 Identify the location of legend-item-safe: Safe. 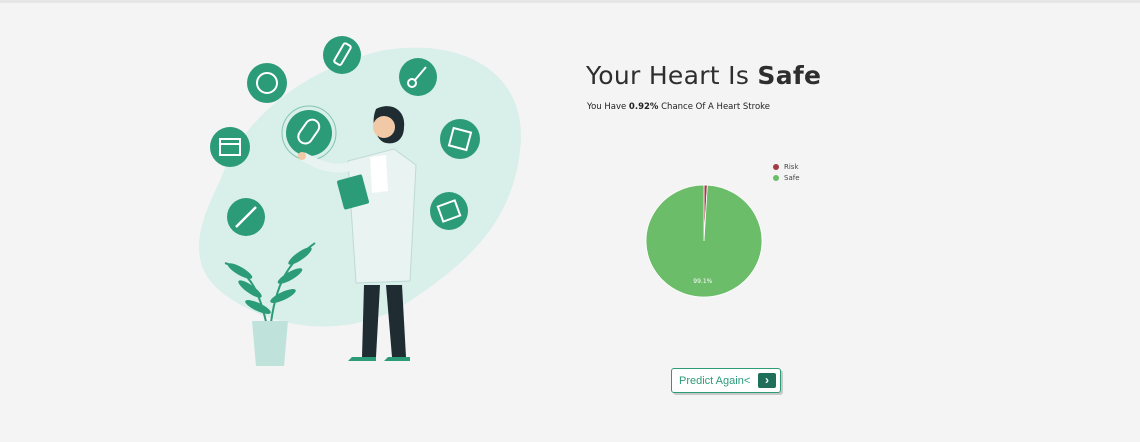
(786, 177).